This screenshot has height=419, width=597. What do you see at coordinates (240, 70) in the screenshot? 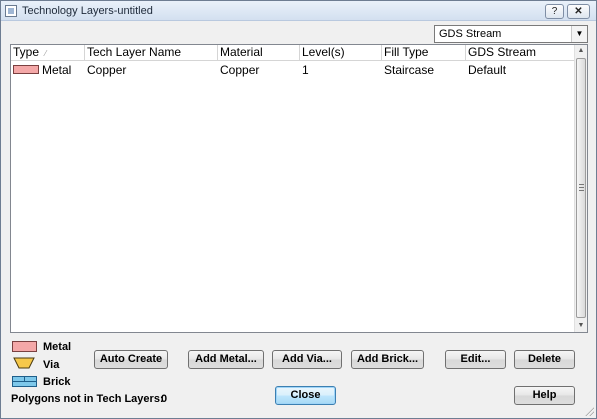
I see `cell-material: Copper` at bounding box center [240, 70].